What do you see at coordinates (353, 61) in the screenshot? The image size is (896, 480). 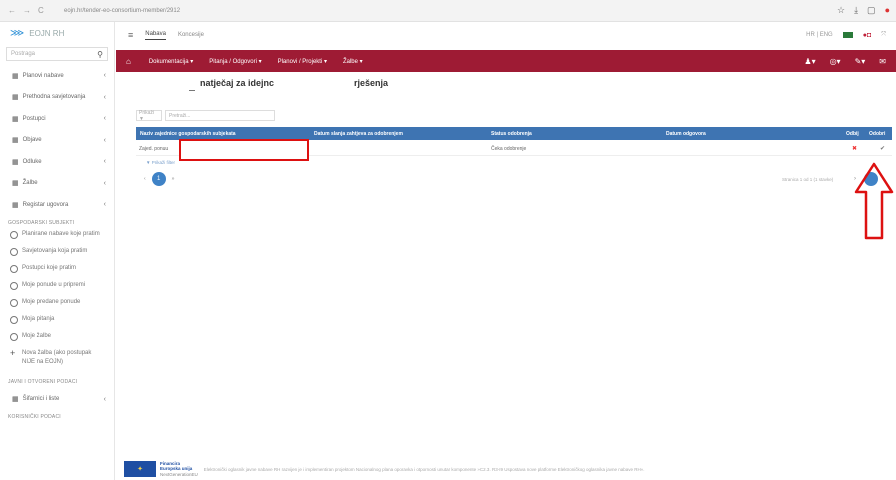 I see `menu-zalbe: Žalbe ▾` at bounding box center [353, 61].